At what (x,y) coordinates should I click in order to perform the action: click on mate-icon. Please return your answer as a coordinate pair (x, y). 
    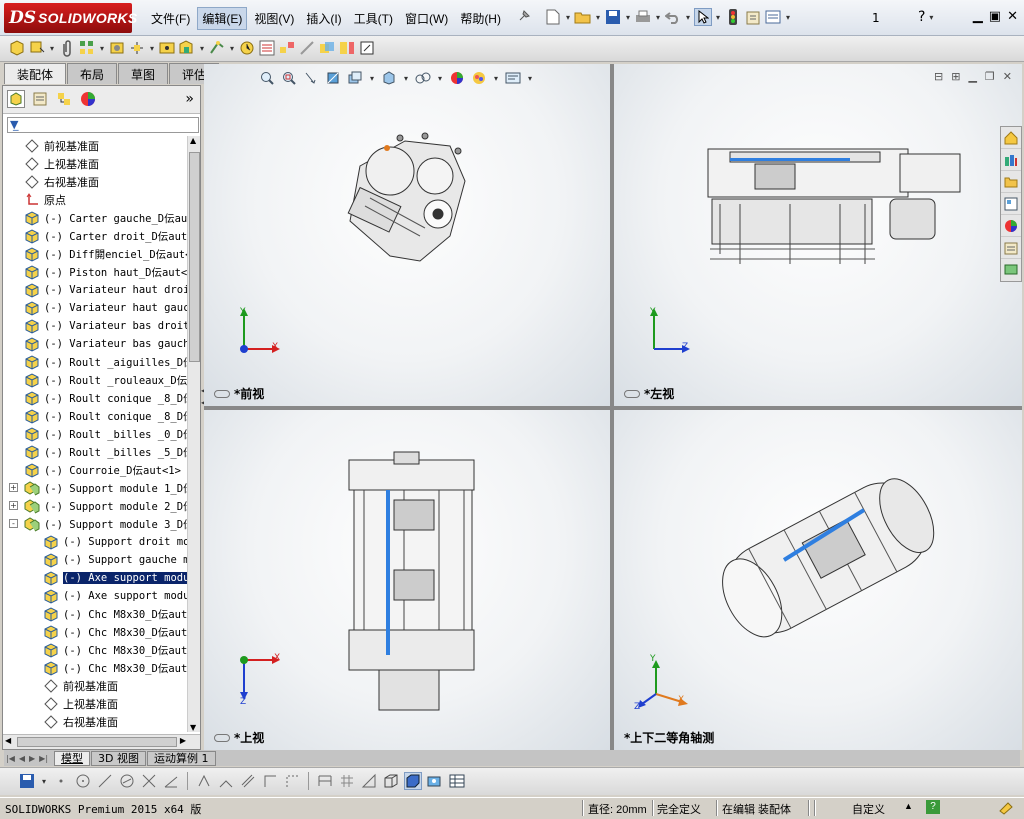
    Looking at the image, I should click on (37, 48).